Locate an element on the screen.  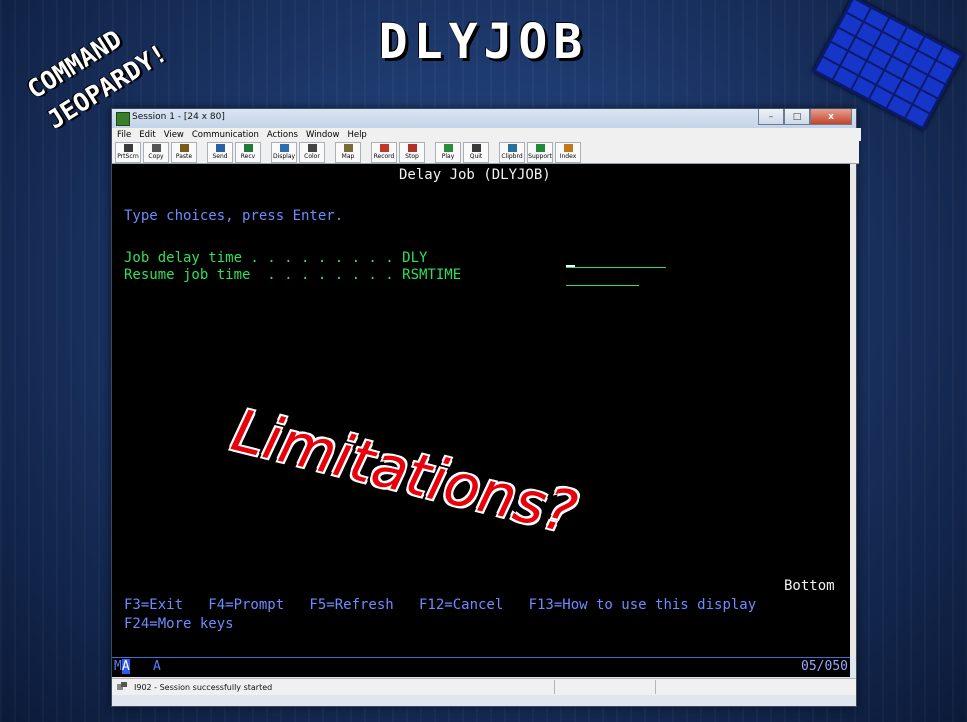
window-title: Session 1 - [24 x 80] is located at coordinates (178, 117).